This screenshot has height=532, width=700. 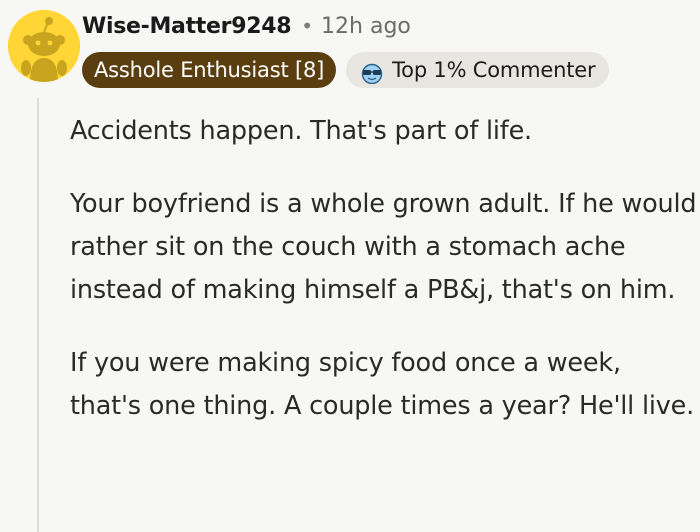 I want to click on top-commenter-badge: Top 1% Commenter, so click(x=478, y=70).